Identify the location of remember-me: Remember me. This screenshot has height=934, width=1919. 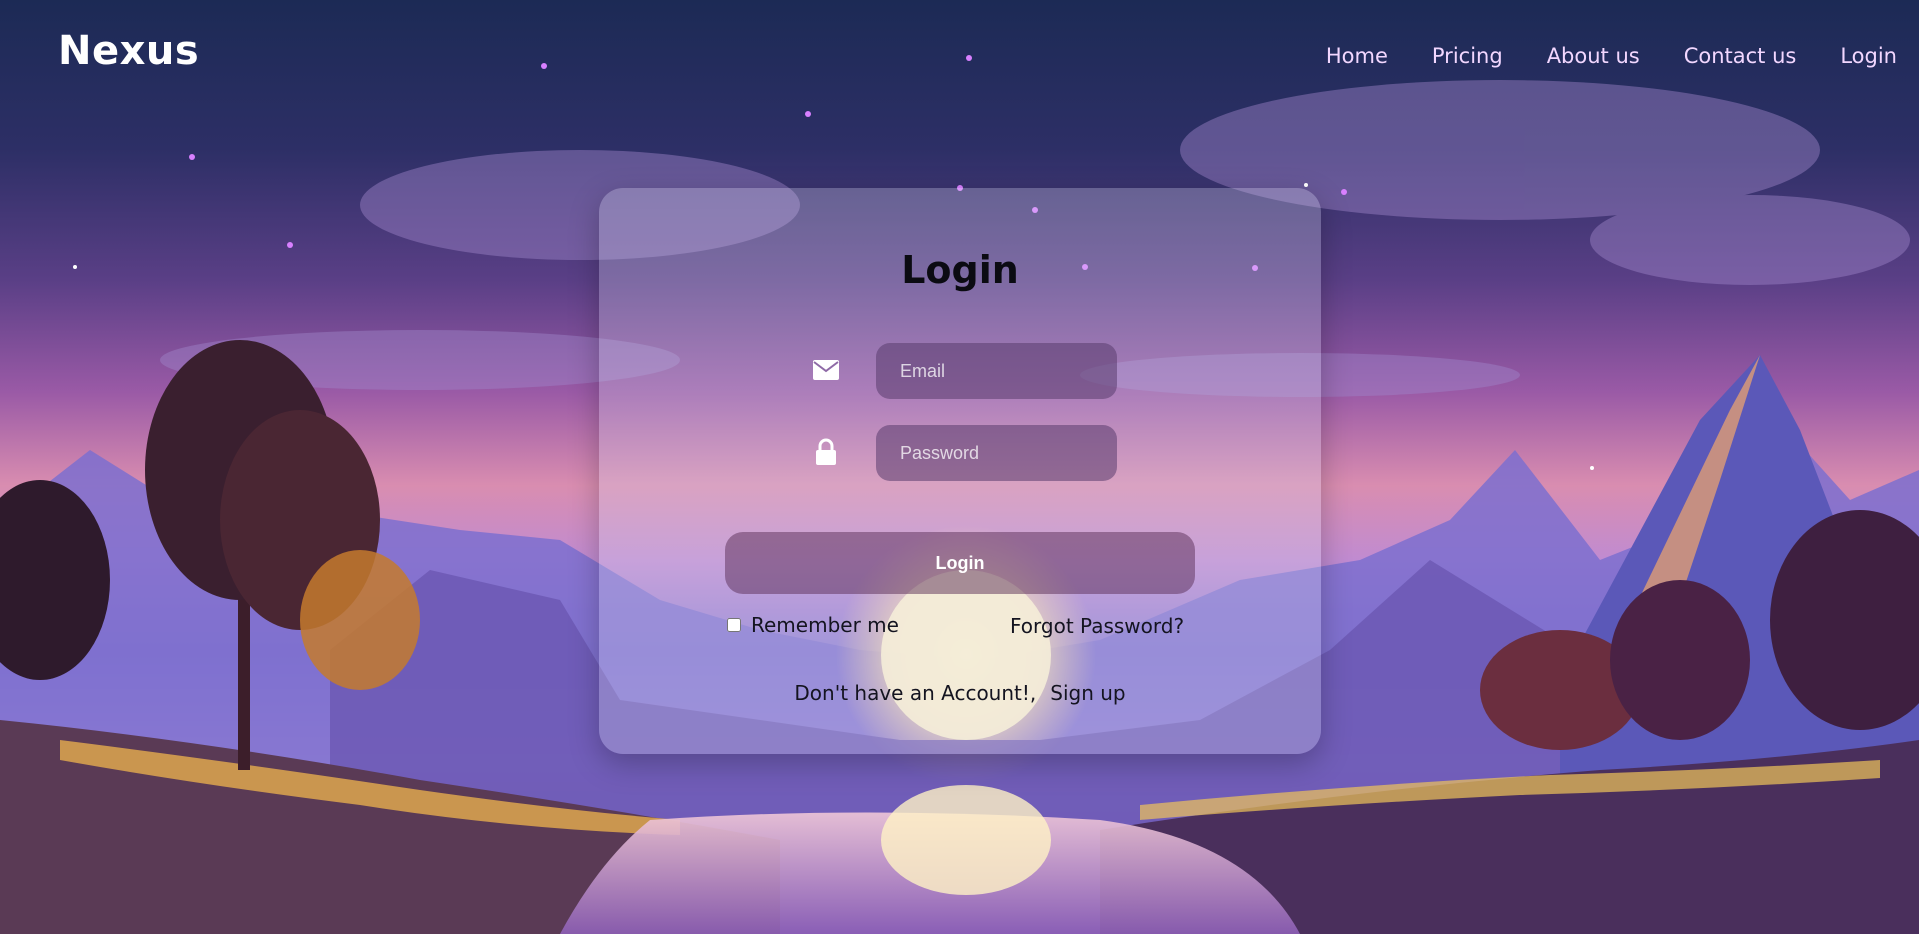
(813, 625).